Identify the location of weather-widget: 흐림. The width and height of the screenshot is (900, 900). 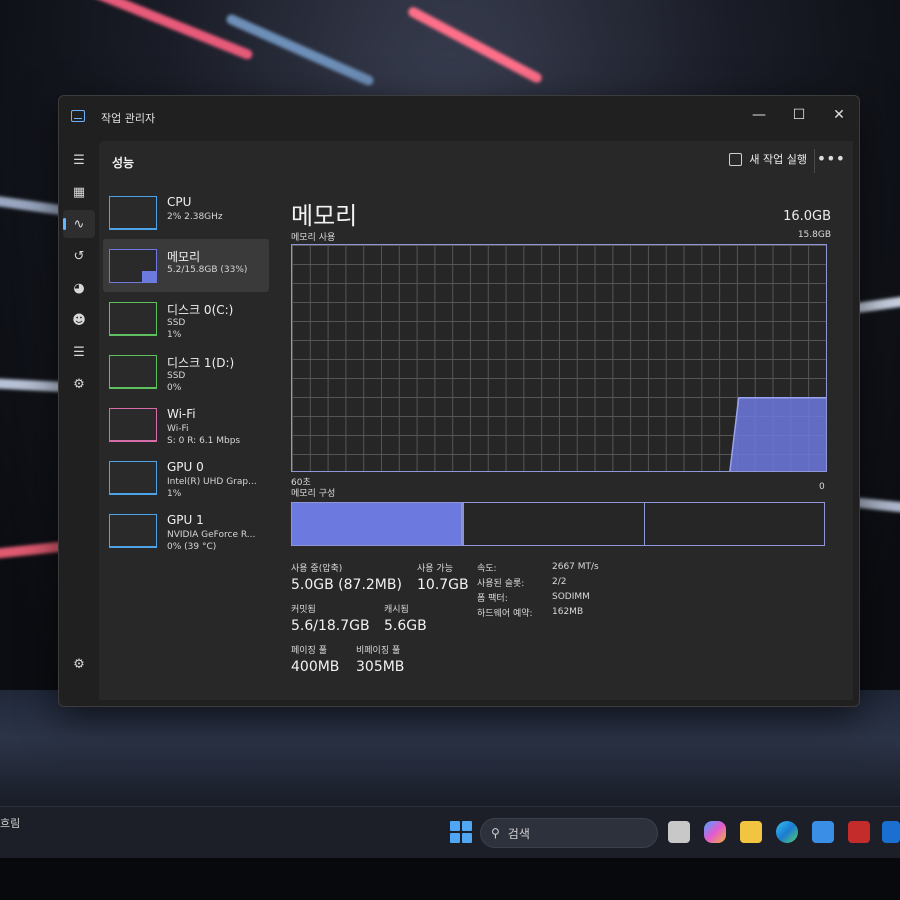
(10, 823).